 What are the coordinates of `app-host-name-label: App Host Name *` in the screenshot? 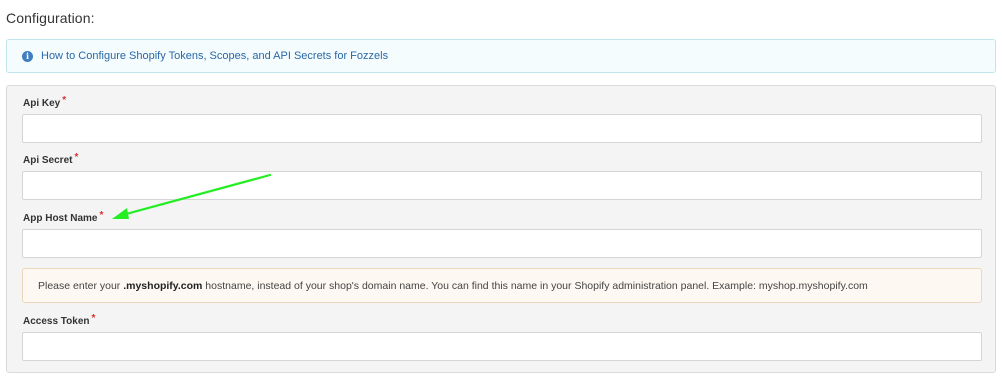 It's located at (63, 217).